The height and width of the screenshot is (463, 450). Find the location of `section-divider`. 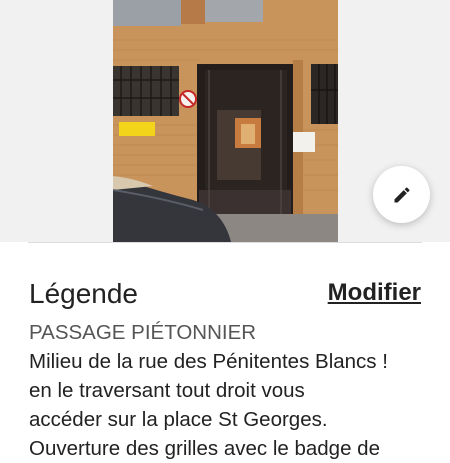

section-divider is located at coordinates (225, 242).